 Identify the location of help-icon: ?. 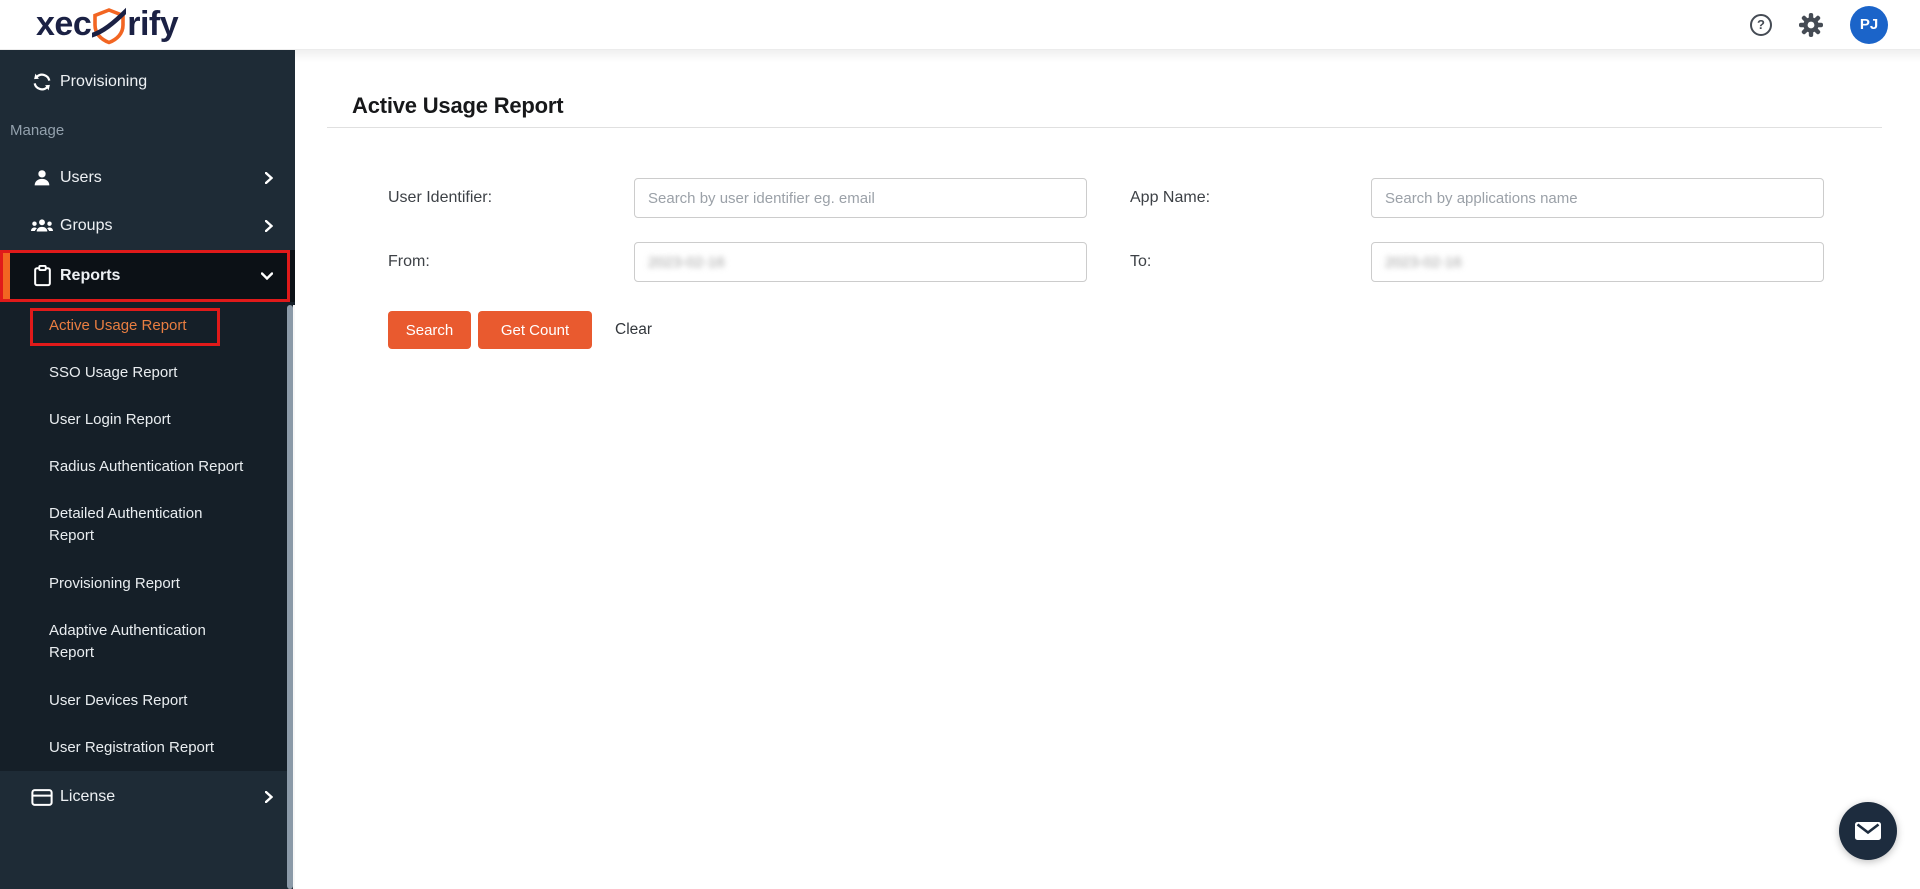
(1761, 24).